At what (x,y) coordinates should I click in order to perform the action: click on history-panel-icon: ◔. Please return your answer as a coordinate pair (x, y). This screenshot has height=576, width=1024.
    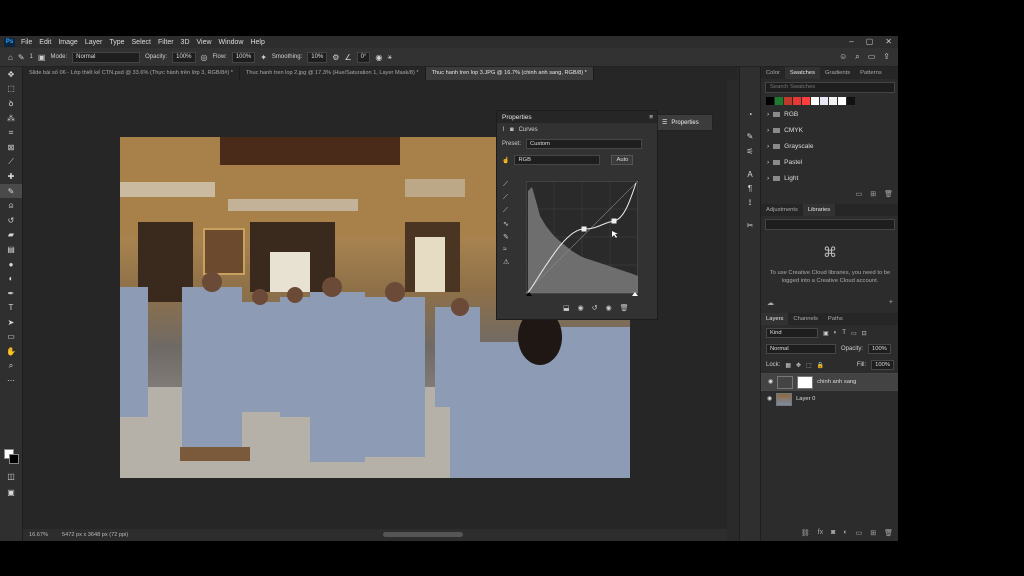
    Looking at the image, I should click on (750, 114).